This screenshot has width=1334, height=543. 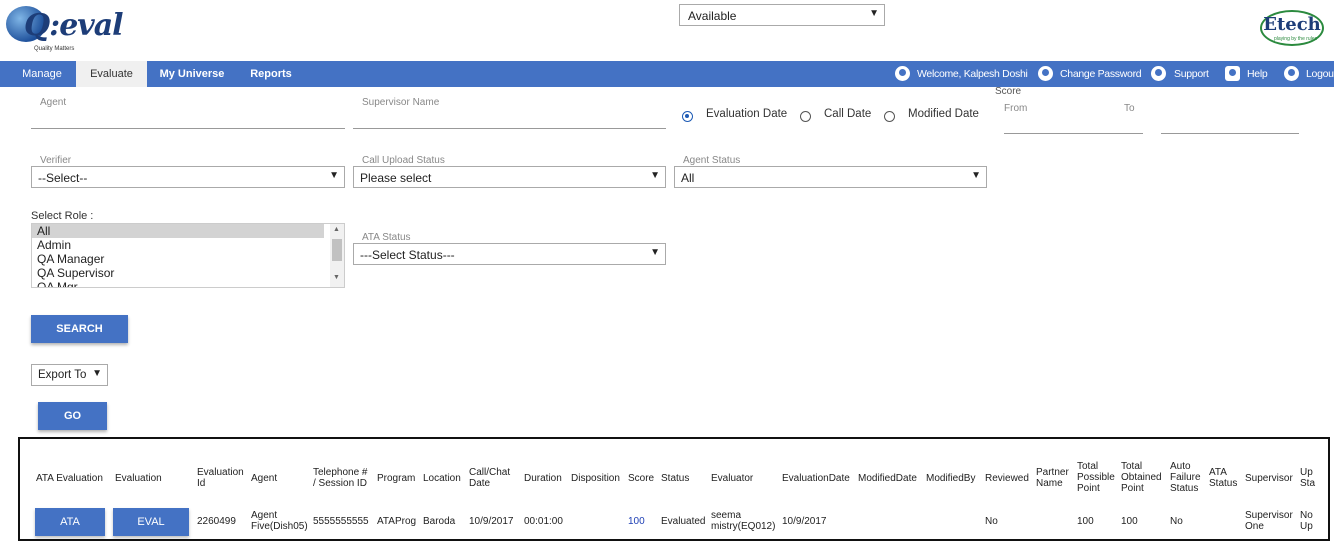 I want to click on score-to-input, so click(x=1230, y=133).